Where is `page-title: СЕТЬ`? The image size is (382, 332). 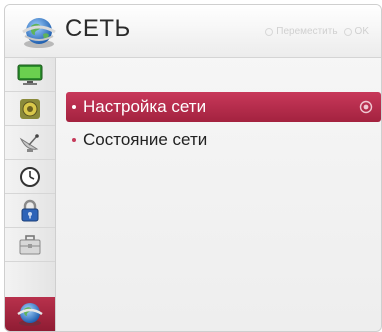
page-title: СЕТЬ is located at coordinates (98, 28).